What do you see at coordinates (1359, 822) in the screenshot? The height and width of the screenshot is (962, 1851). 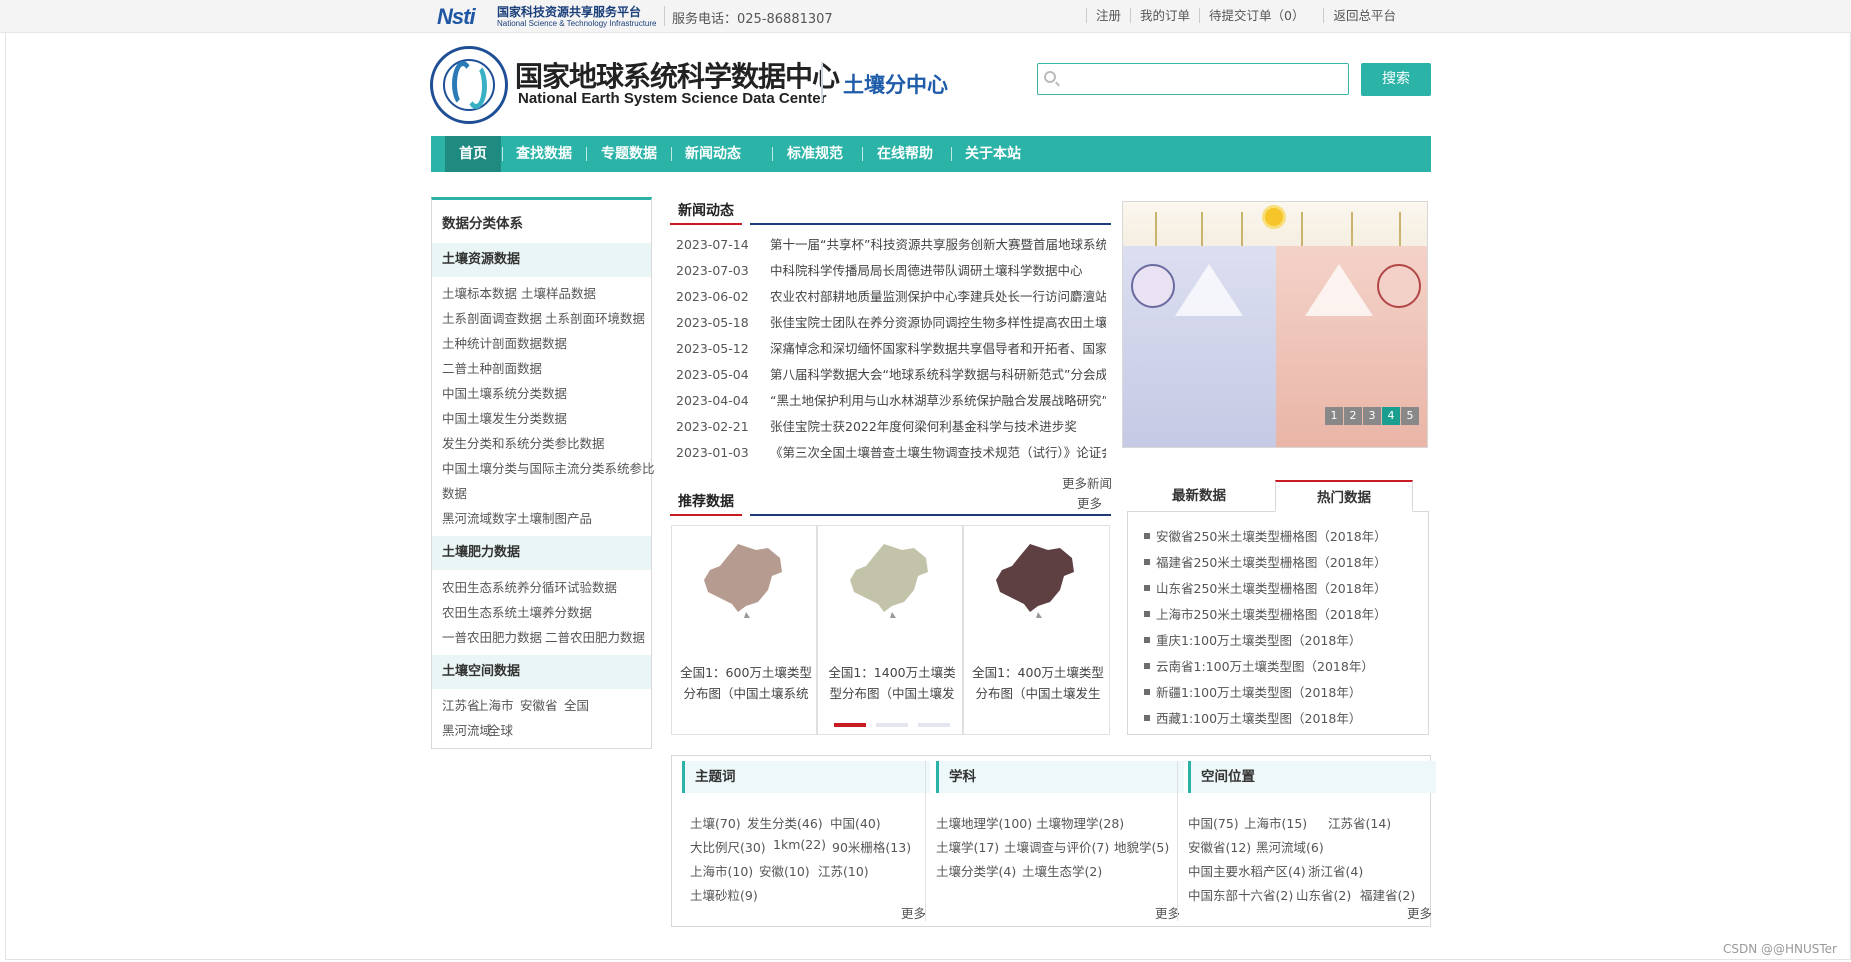 I see `place-tag: 江苏省(14)` at bounding box center [1359, 822].